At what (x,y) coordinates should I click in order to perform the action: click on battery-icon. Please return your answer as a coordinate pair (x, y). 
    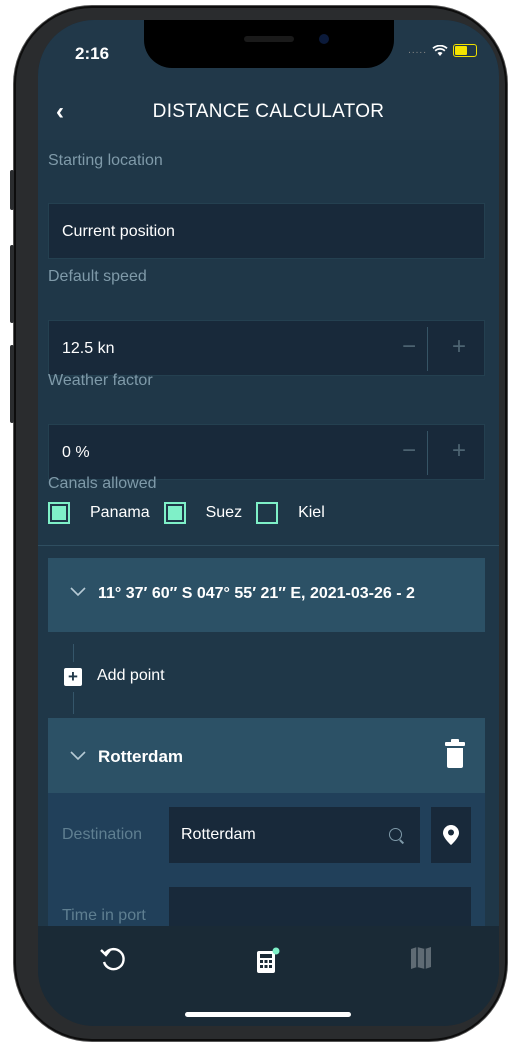
    Looking at the image, I should click on (465, 50).